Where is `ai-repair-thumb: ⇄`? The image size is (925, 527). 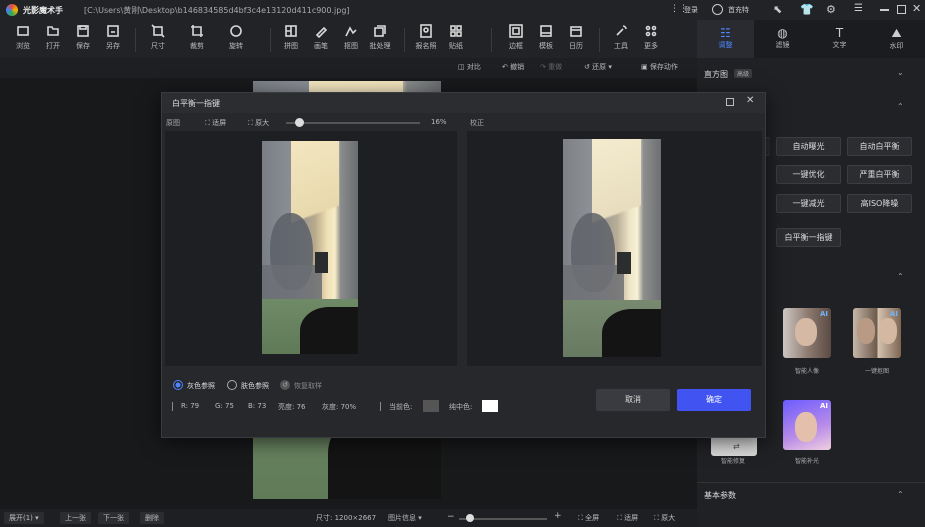
ai-repair-thumb: ⇄ is located at coordinates (734, 447).